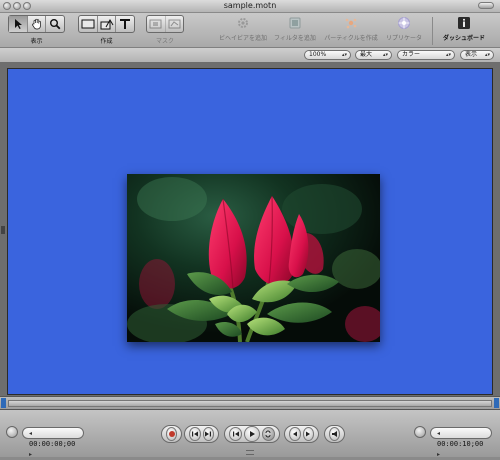 This screenshot has width=500, height=460. I want to click on toolbar-toggle-button, so click(486, 5).